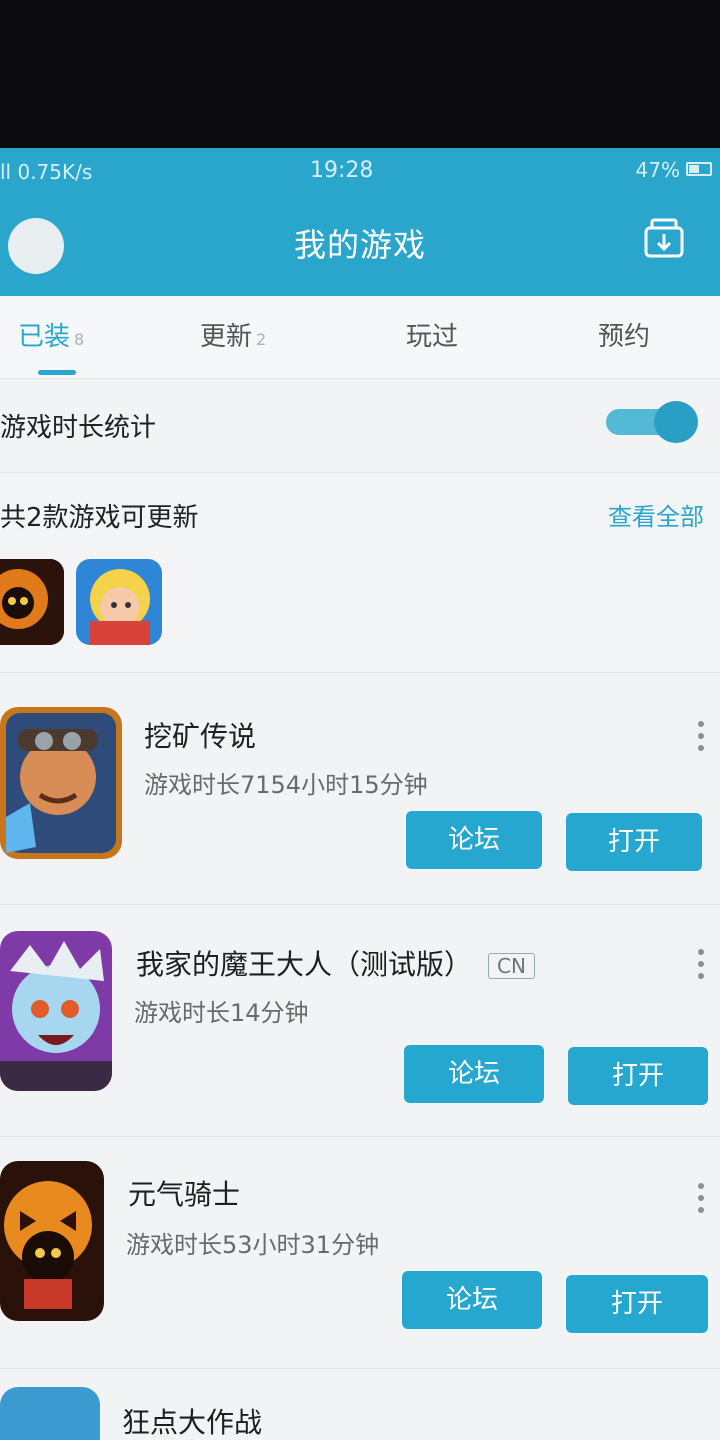 The width and height of the screenshot is (720, 1440). I want to click on tab-label: 更新, so click(226, 337).